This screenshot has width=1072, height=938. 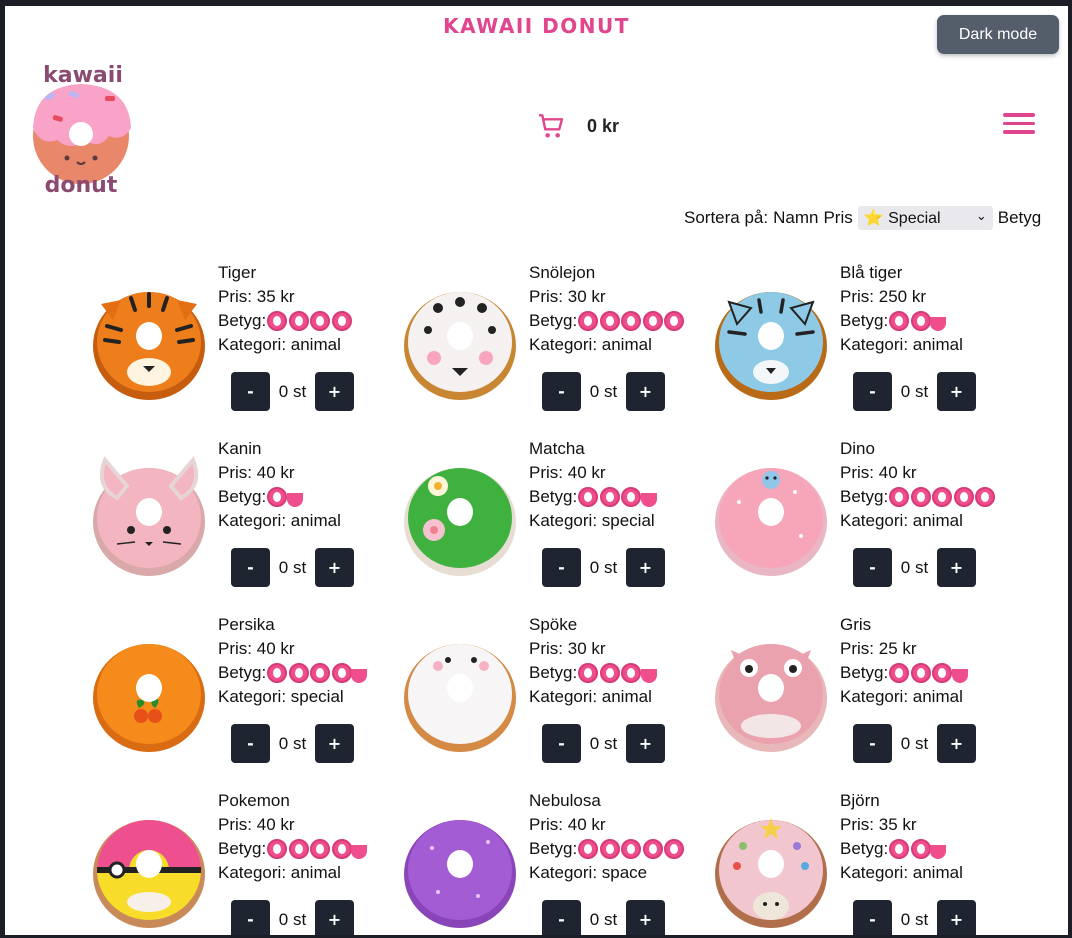 I want to click on cart: 0 kr, so click(x=577, y=126).